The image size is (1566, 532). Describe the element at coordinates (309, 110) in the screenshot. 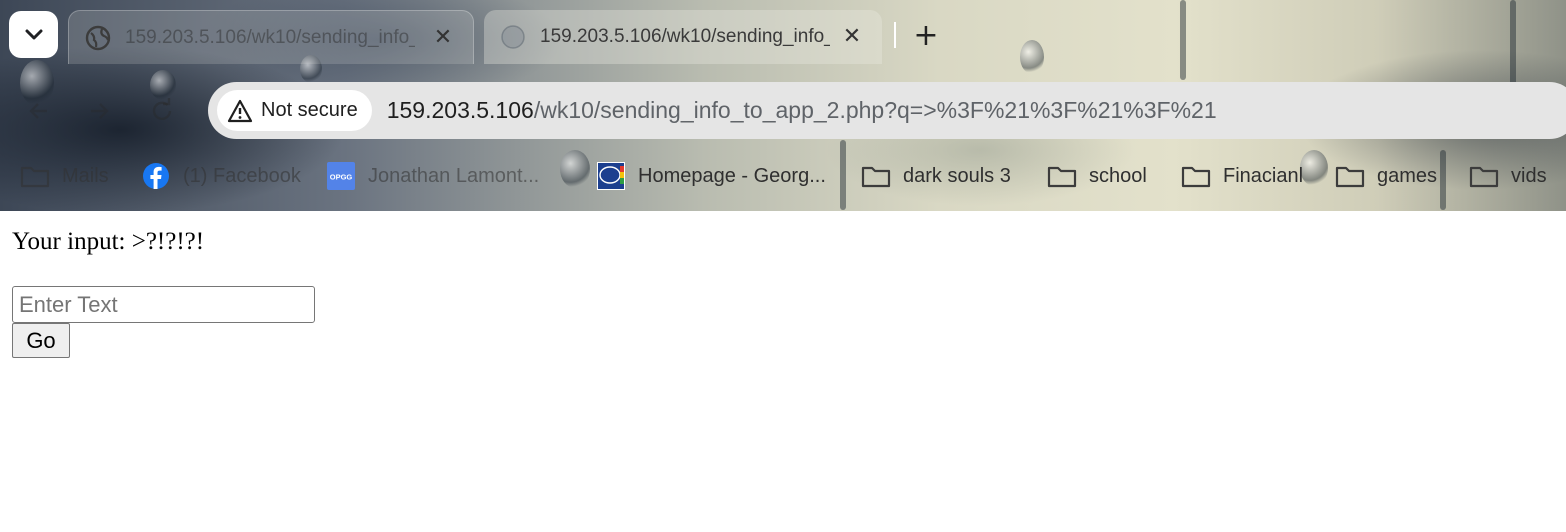

I see `security-label: Not secure` at that location.